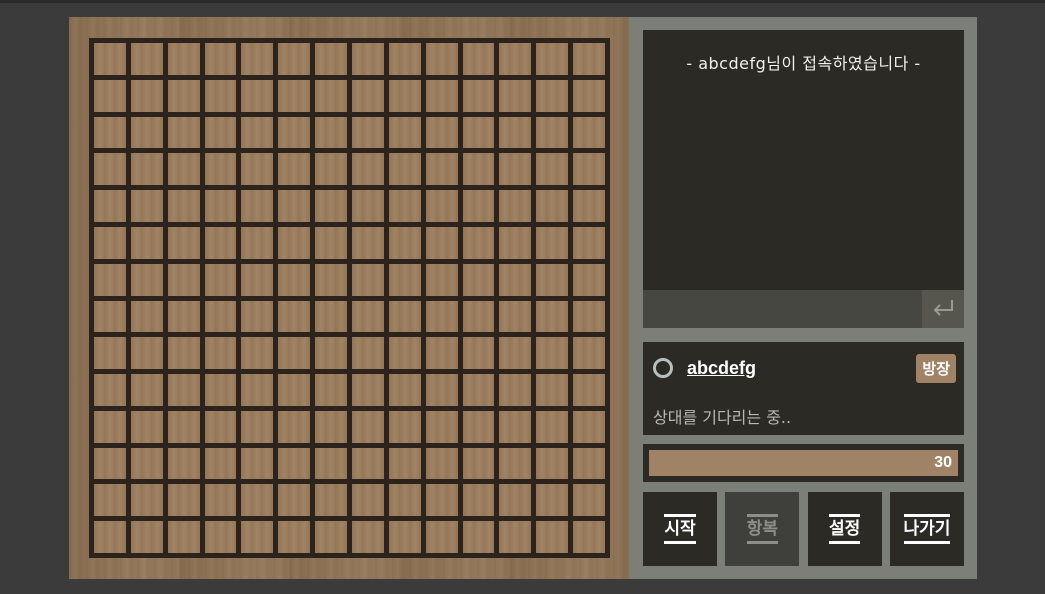 The width and height of the screenshot is (1045, 594). What do you see at coordinates (926, 529) in the screenshot?
I see `exit-button: 나가기` at bounding box center [926, 529].